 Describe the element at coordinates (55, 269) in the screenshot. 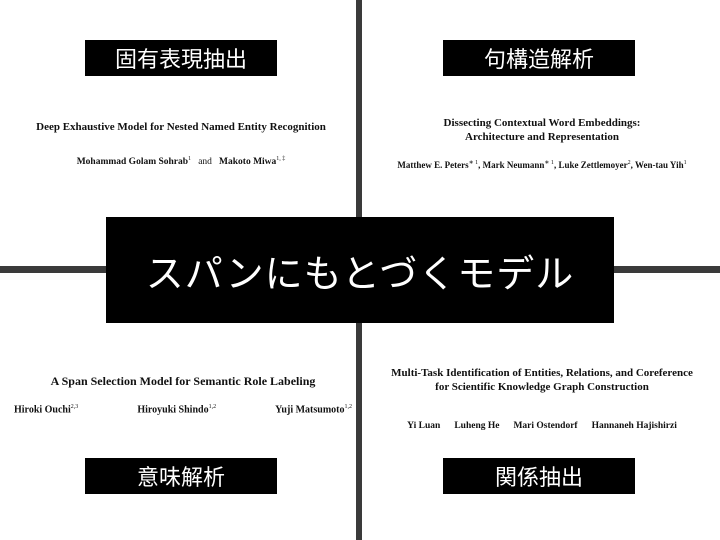

I see `horizontal-divider-left` at that location.